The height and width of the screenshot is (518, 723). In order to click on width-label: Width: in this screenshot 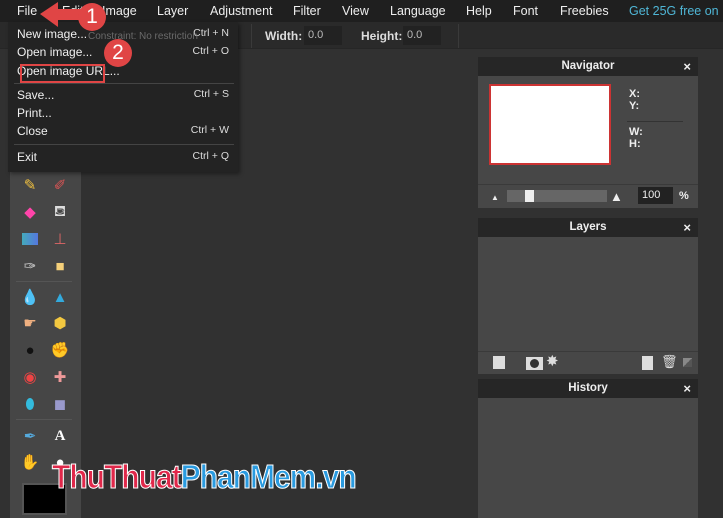, I will do `click(284, 36)`.